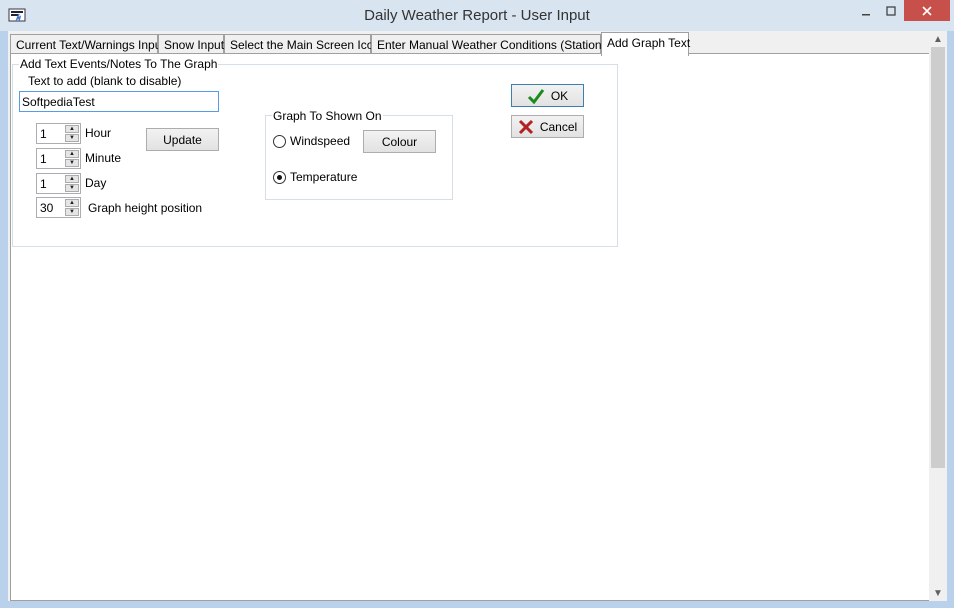  I want to click on graph-height-value: 30, so click(47, 208).